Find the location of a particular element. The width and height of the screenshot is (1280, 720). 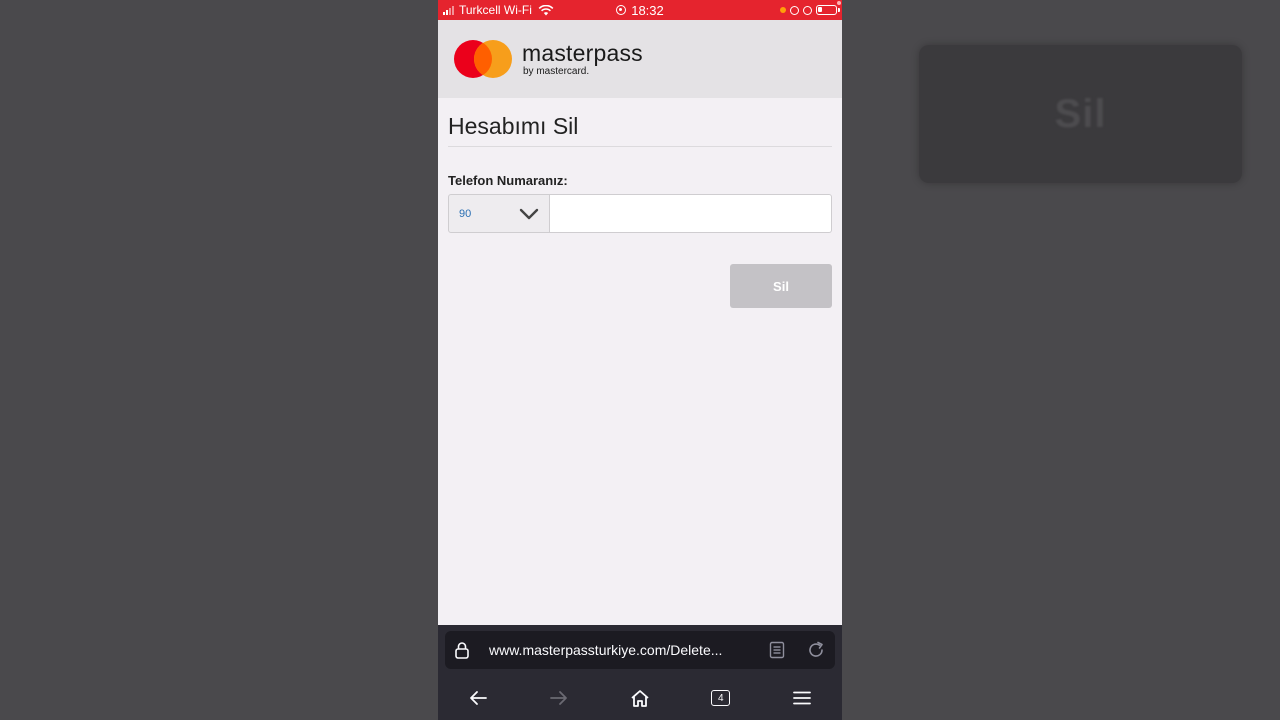

location-icon is located at coordinates (794, 10).